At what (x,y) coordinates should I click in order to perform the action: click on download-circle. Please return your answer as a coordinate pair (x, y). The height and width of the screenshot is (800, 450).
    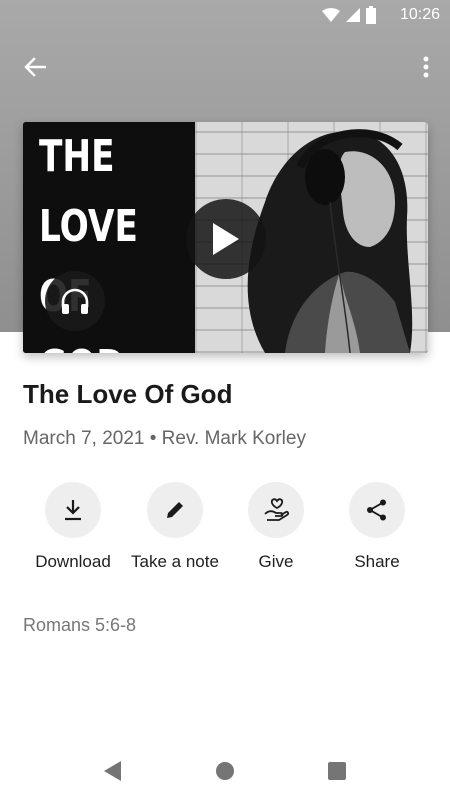
    Looking at the image, I should click on (73, 510).